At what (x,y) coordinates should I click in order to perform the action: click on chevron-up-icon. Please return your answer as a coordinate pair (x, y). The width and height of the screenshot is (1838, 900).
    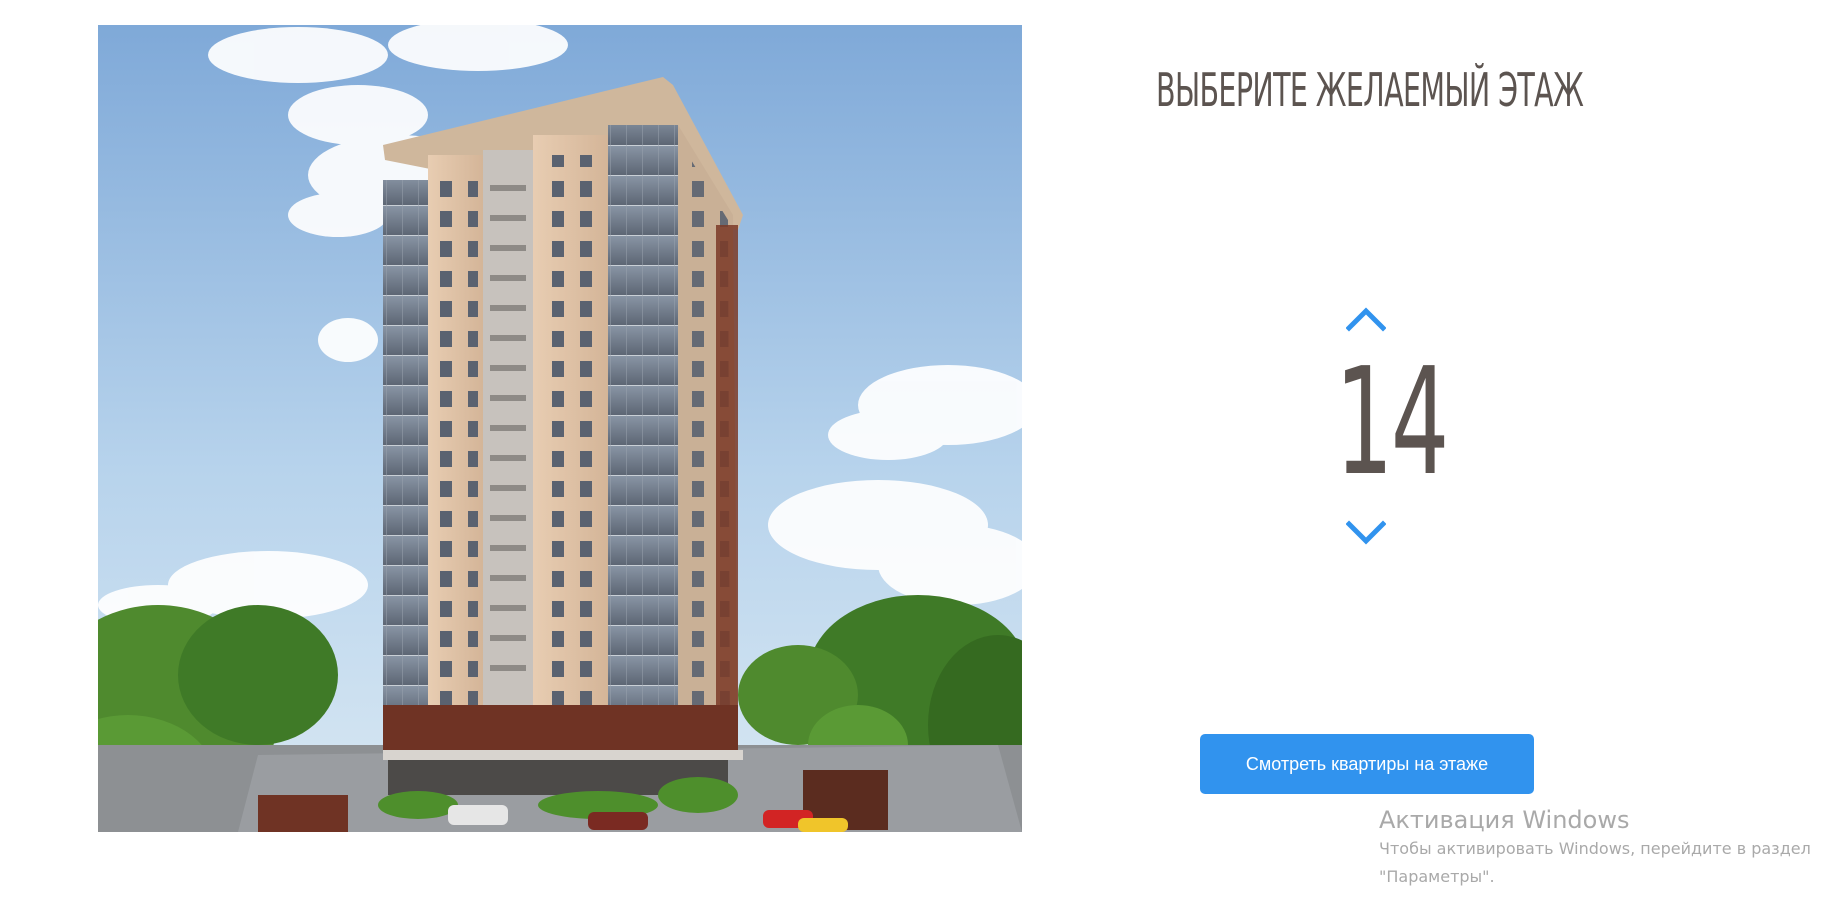
    Looking at the image, I should click on (1366, 319).